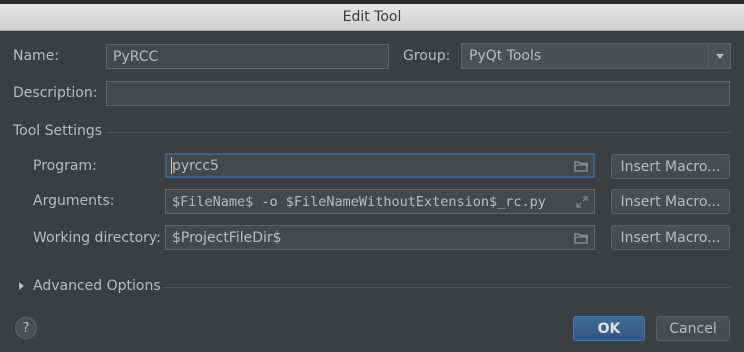 The width and height of the screenshot is (744, 352). What do you see at coordinates (65, 166) in the screenshot?
I see `program-label: Program:` at bounding box center [65, 166].